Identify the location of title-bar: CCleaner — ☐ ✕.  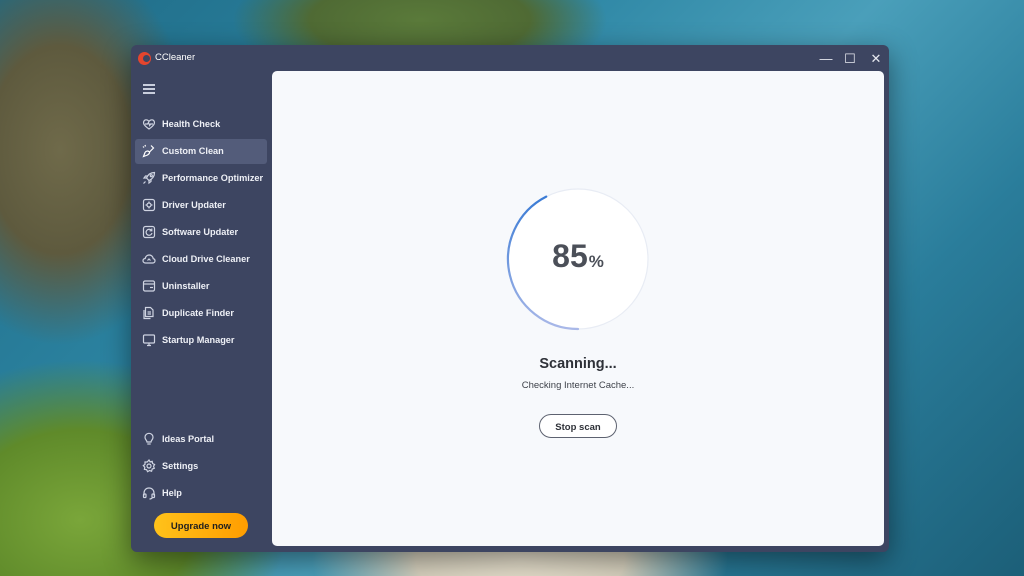
(510, 59).